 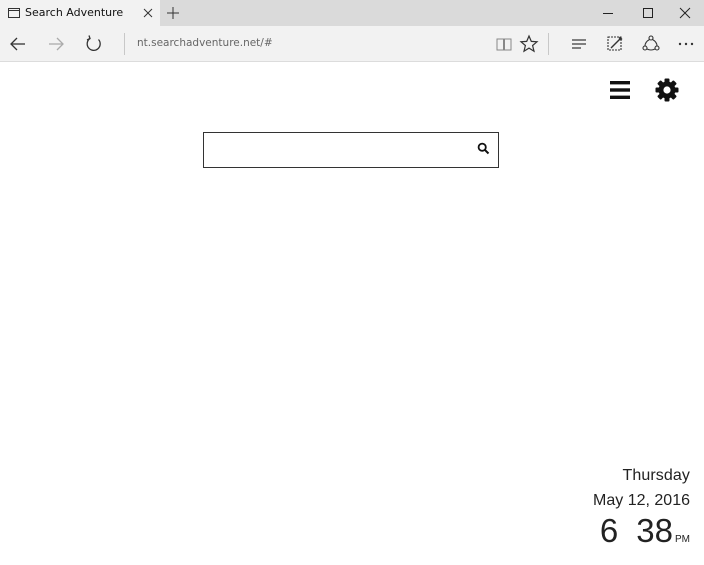 I want to click on search-icon, so click(x=483, y=148).